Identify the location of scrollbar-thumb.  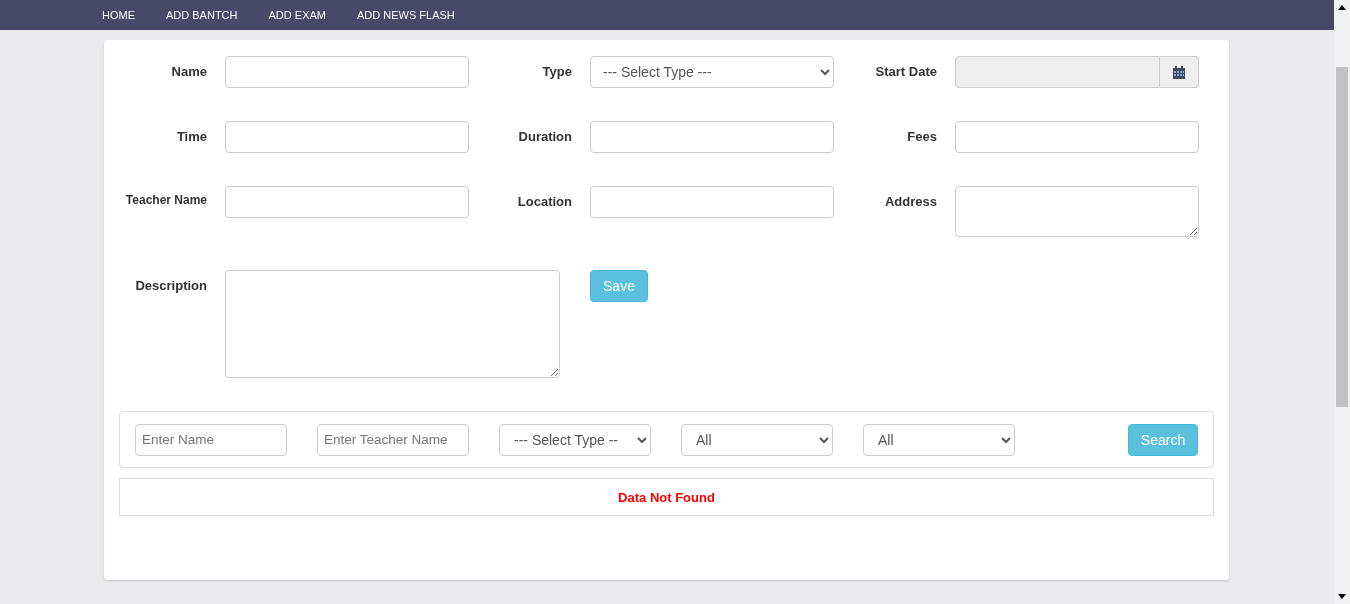
(1342, 237).